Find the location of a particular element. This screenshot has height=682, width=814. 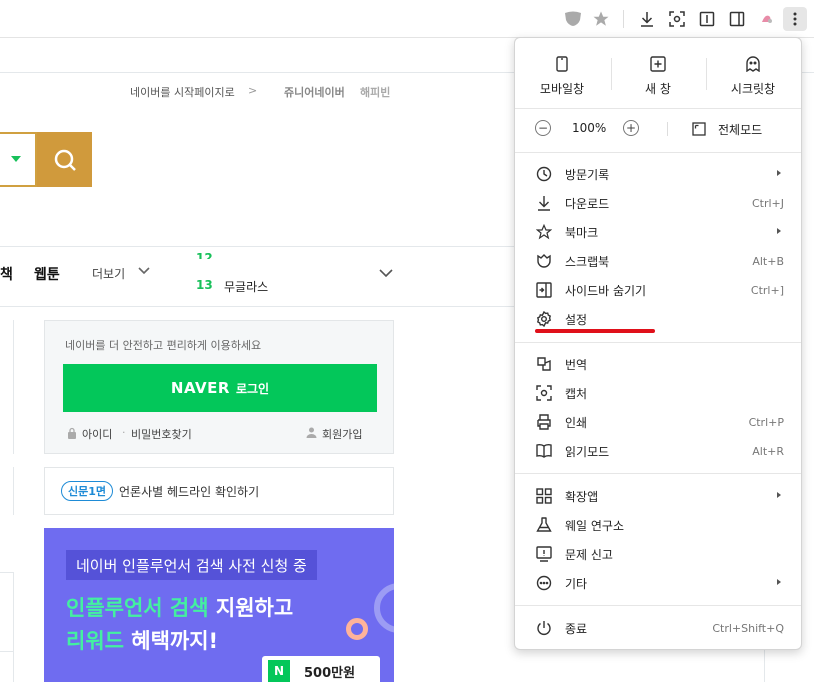

menu-item-exit: 종료 Ctrl+Shift+Q is located at coordinates (658, 628).